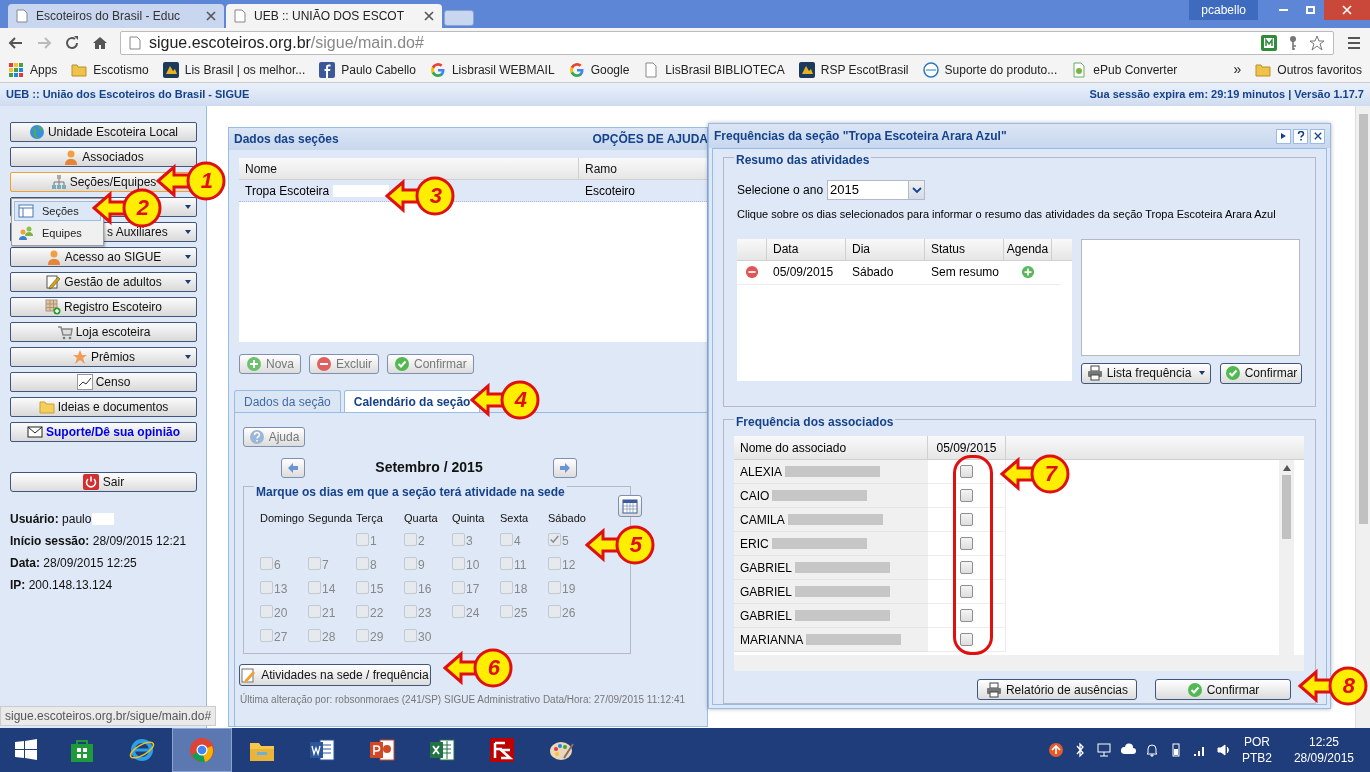  Describe the element at coordinates (1226, 95) in the screenshot. I see `session-info: Sua sessão expira em: 29:19 minutos | Versão 1.17.7` at that location.